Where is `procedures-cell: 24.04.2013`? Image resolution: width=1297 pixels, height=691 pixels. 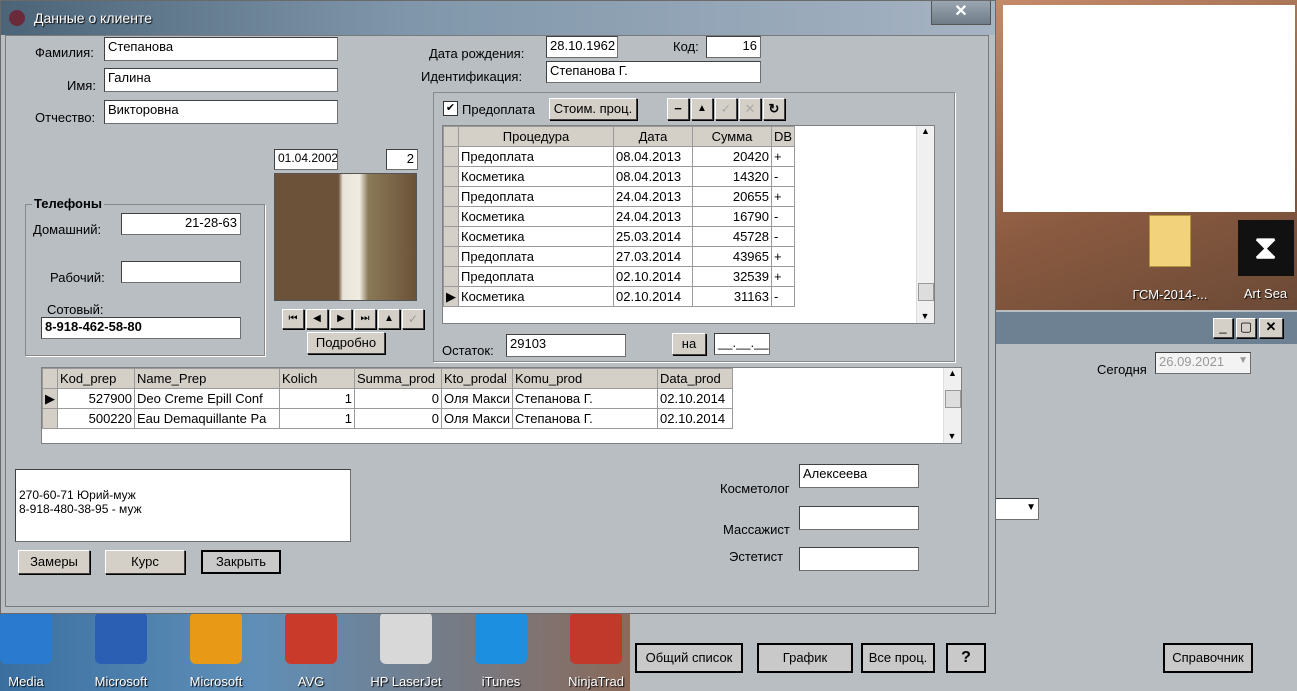
procedures-cell: 24.04.2013 is located at coordinates (653, 216).